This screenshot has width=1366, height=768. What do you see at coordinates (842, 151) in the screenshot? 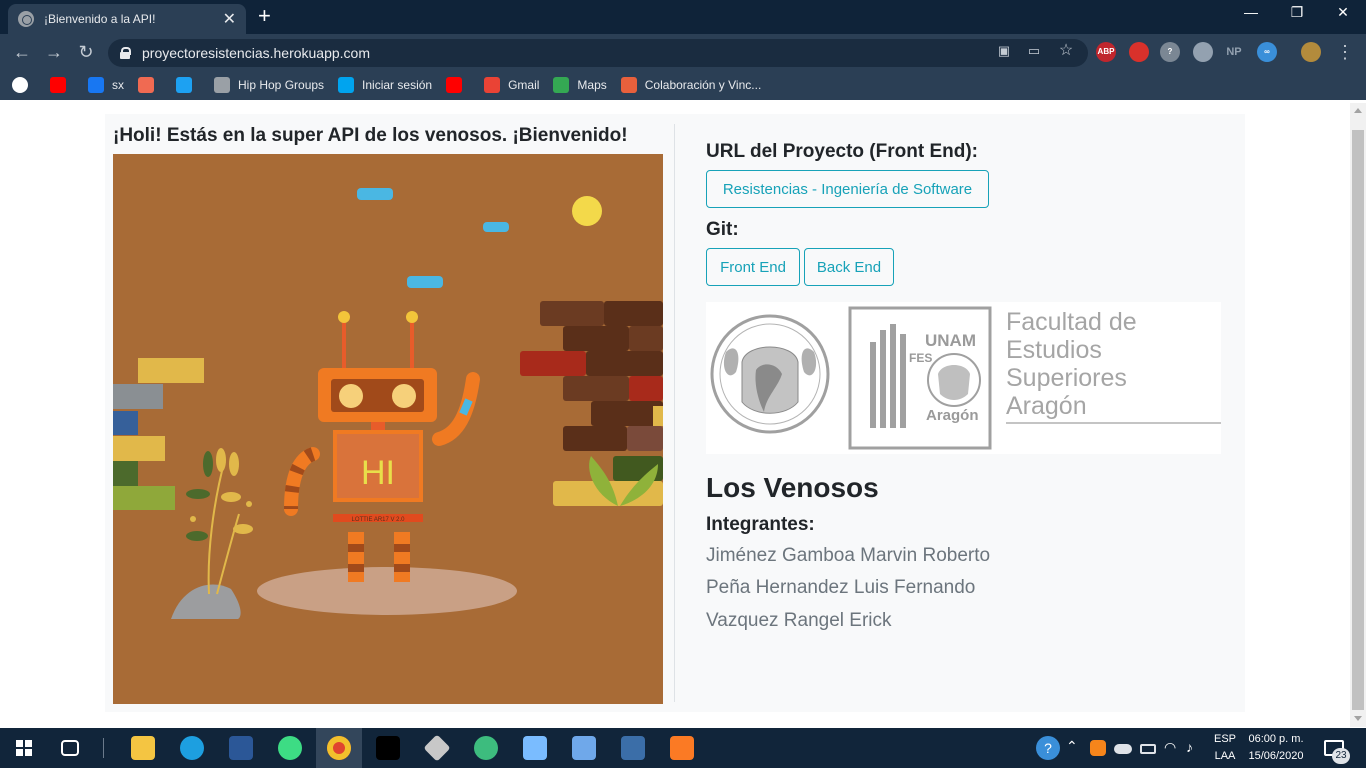
I see `url-heading: URL del Proyecto (Front End):` at bounding box center [842, 151].